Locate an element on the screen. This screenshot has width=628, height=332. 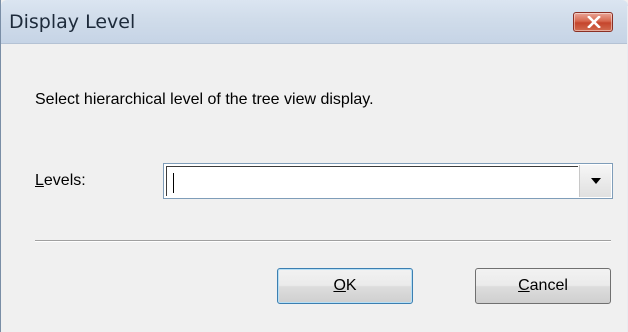
levels-label-rest: evels: is located at coordinates (64, 180).